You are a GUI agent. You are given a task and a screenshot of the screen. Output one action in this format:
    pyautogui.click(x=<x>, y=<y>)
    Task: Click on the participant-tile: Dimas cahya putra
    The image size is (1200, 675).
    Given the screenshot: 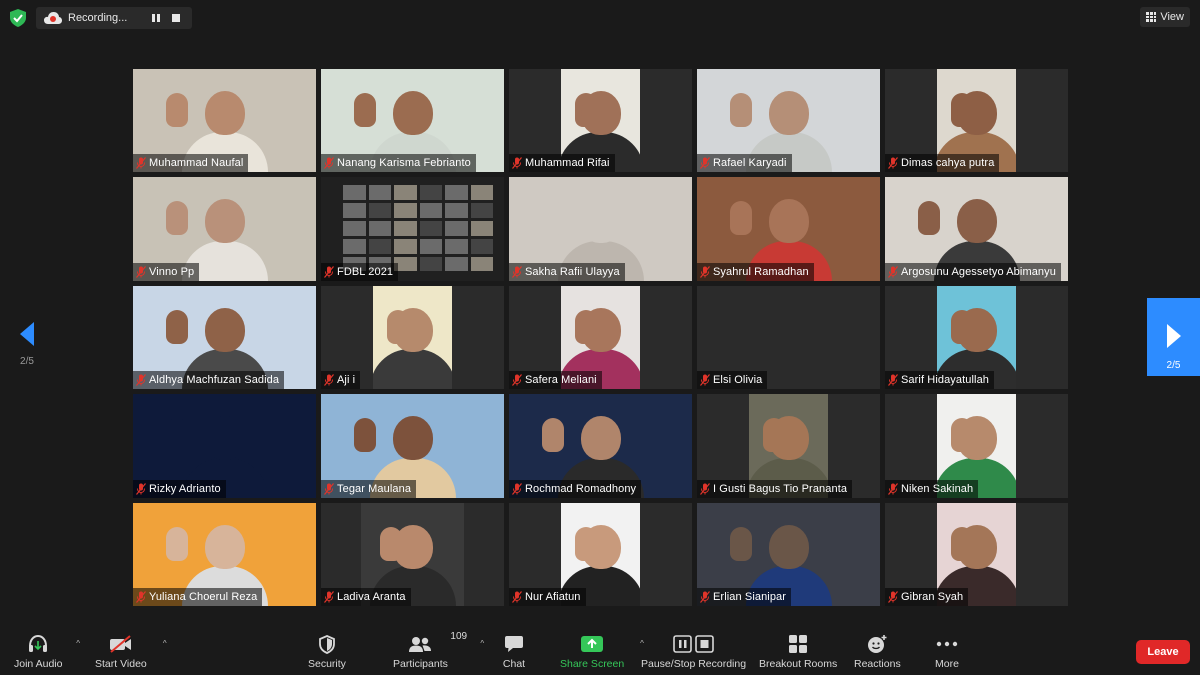 What is the action you would take?
    pyautogui.click(x=976, y=121)
    